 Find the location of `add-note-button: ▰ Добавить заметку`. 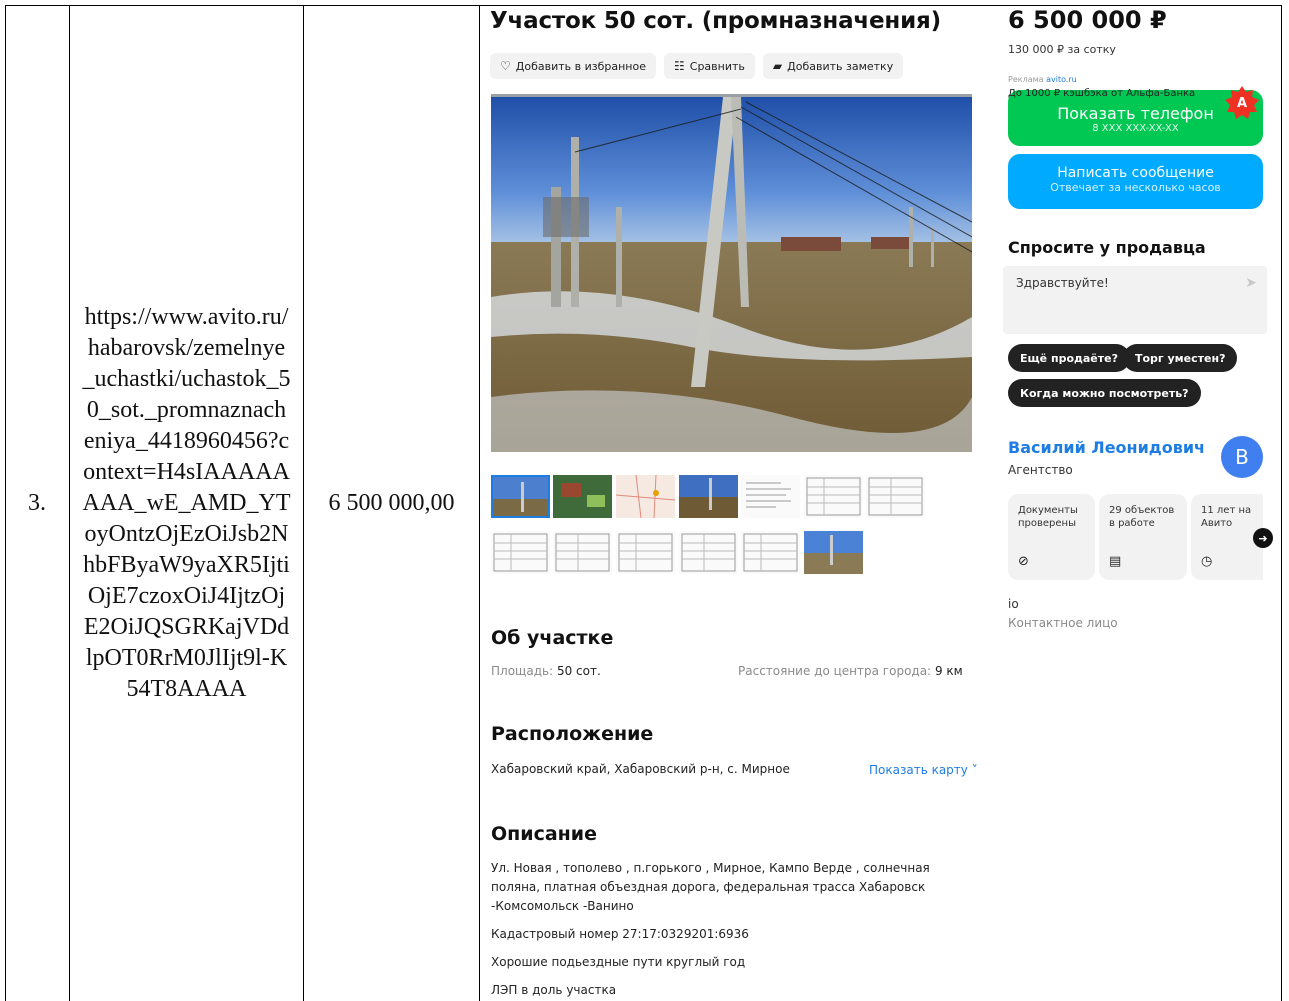

add-note-button: ▰ Добавить заметку is located at coordinates (833, 66).